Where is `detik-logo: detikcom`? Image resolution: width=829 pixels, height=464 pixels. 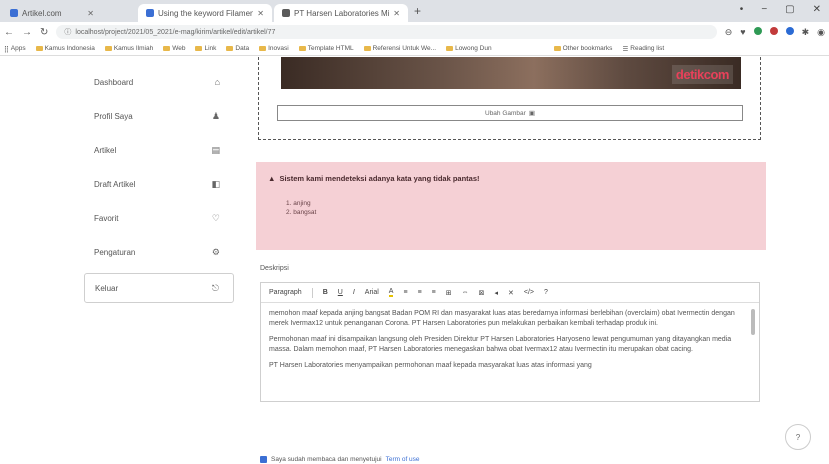
detik-logo: detikcom is located at coordinates (702, 74).